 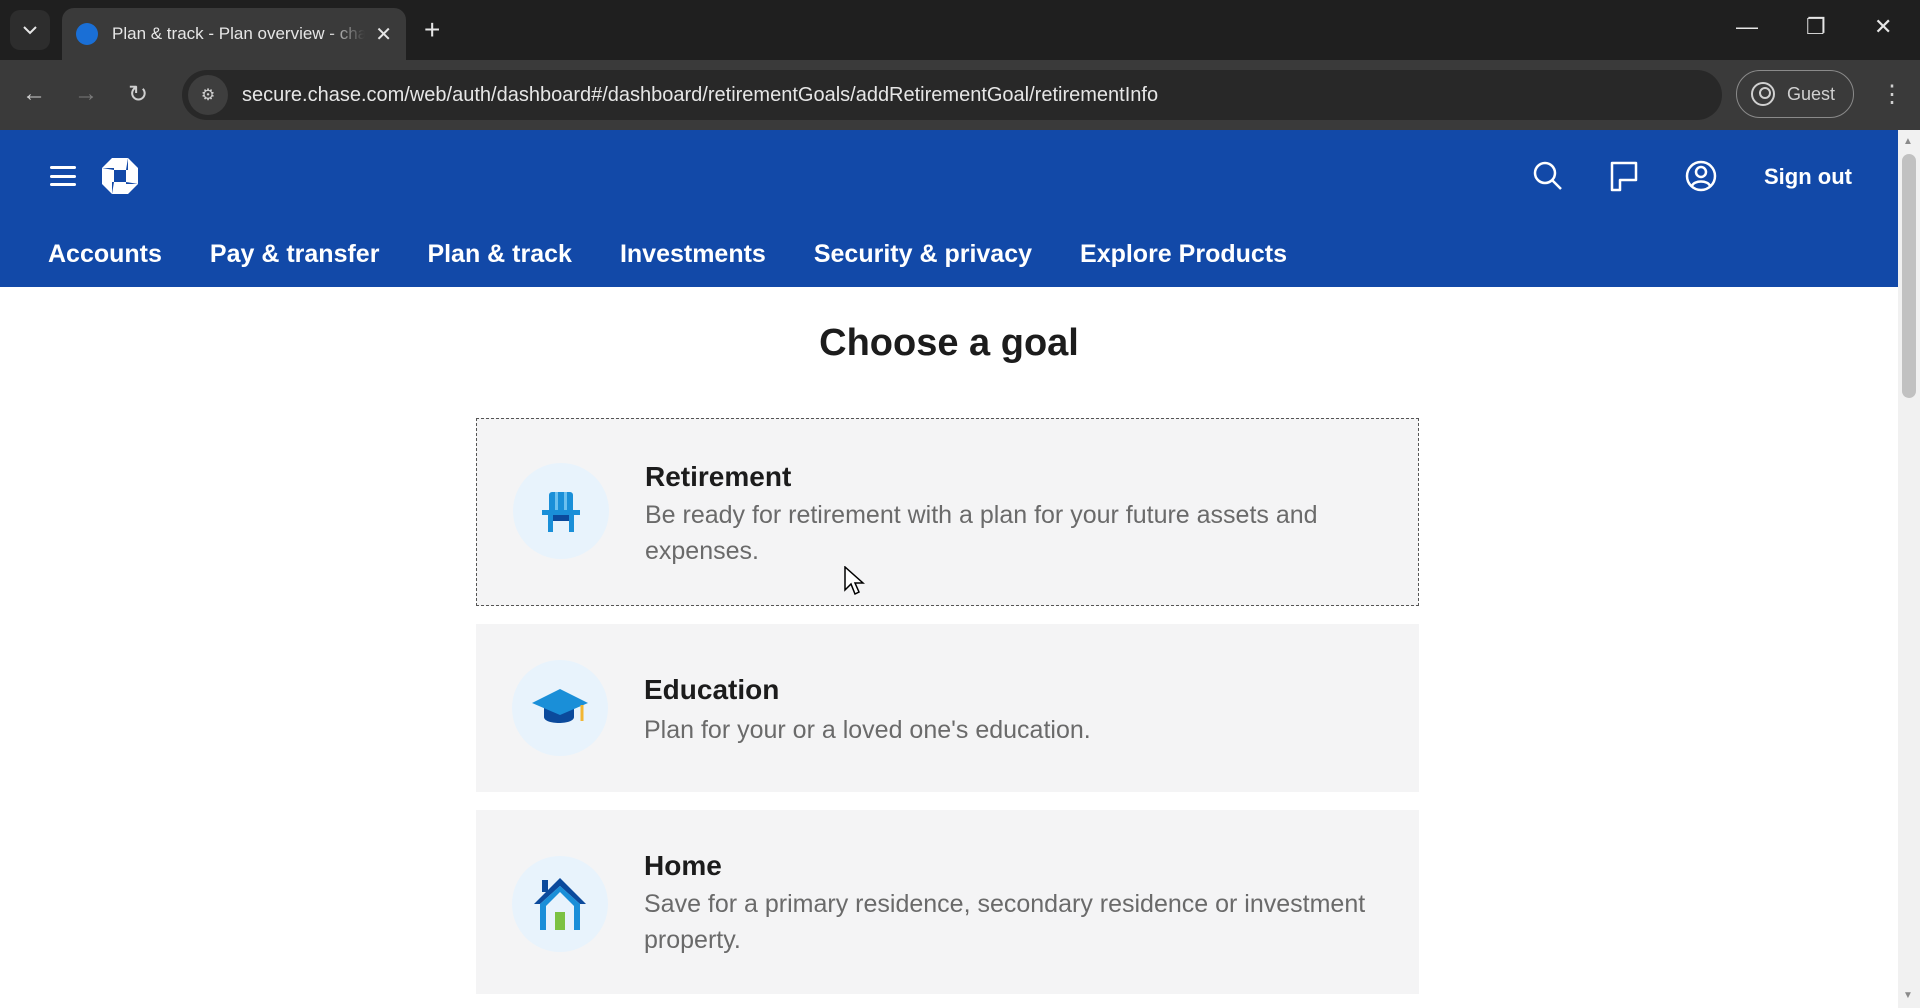 What do you see at coordinates (561, 511) in the screenshot?
I see `retirement-chair-icon` at bounding box center [561, 511].